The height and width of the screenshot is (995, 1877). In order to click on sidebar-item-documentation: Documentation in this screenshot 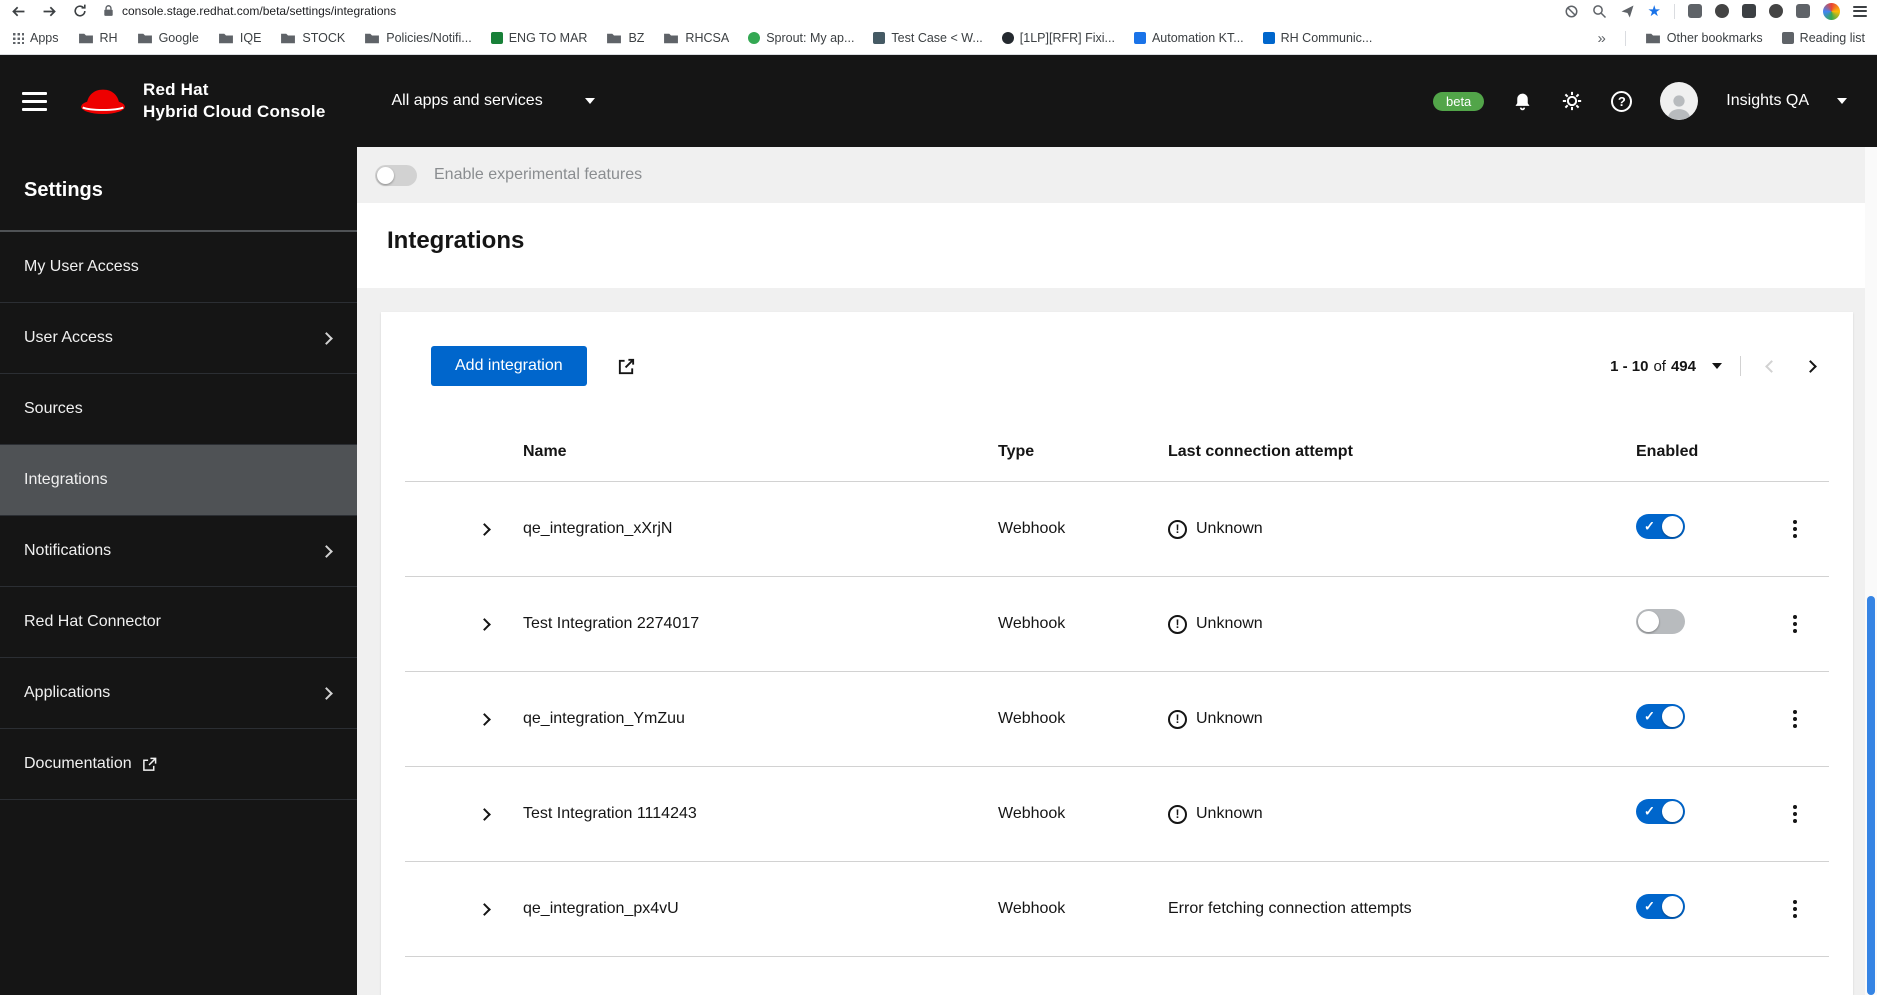, I will do `click(178, 764)`.